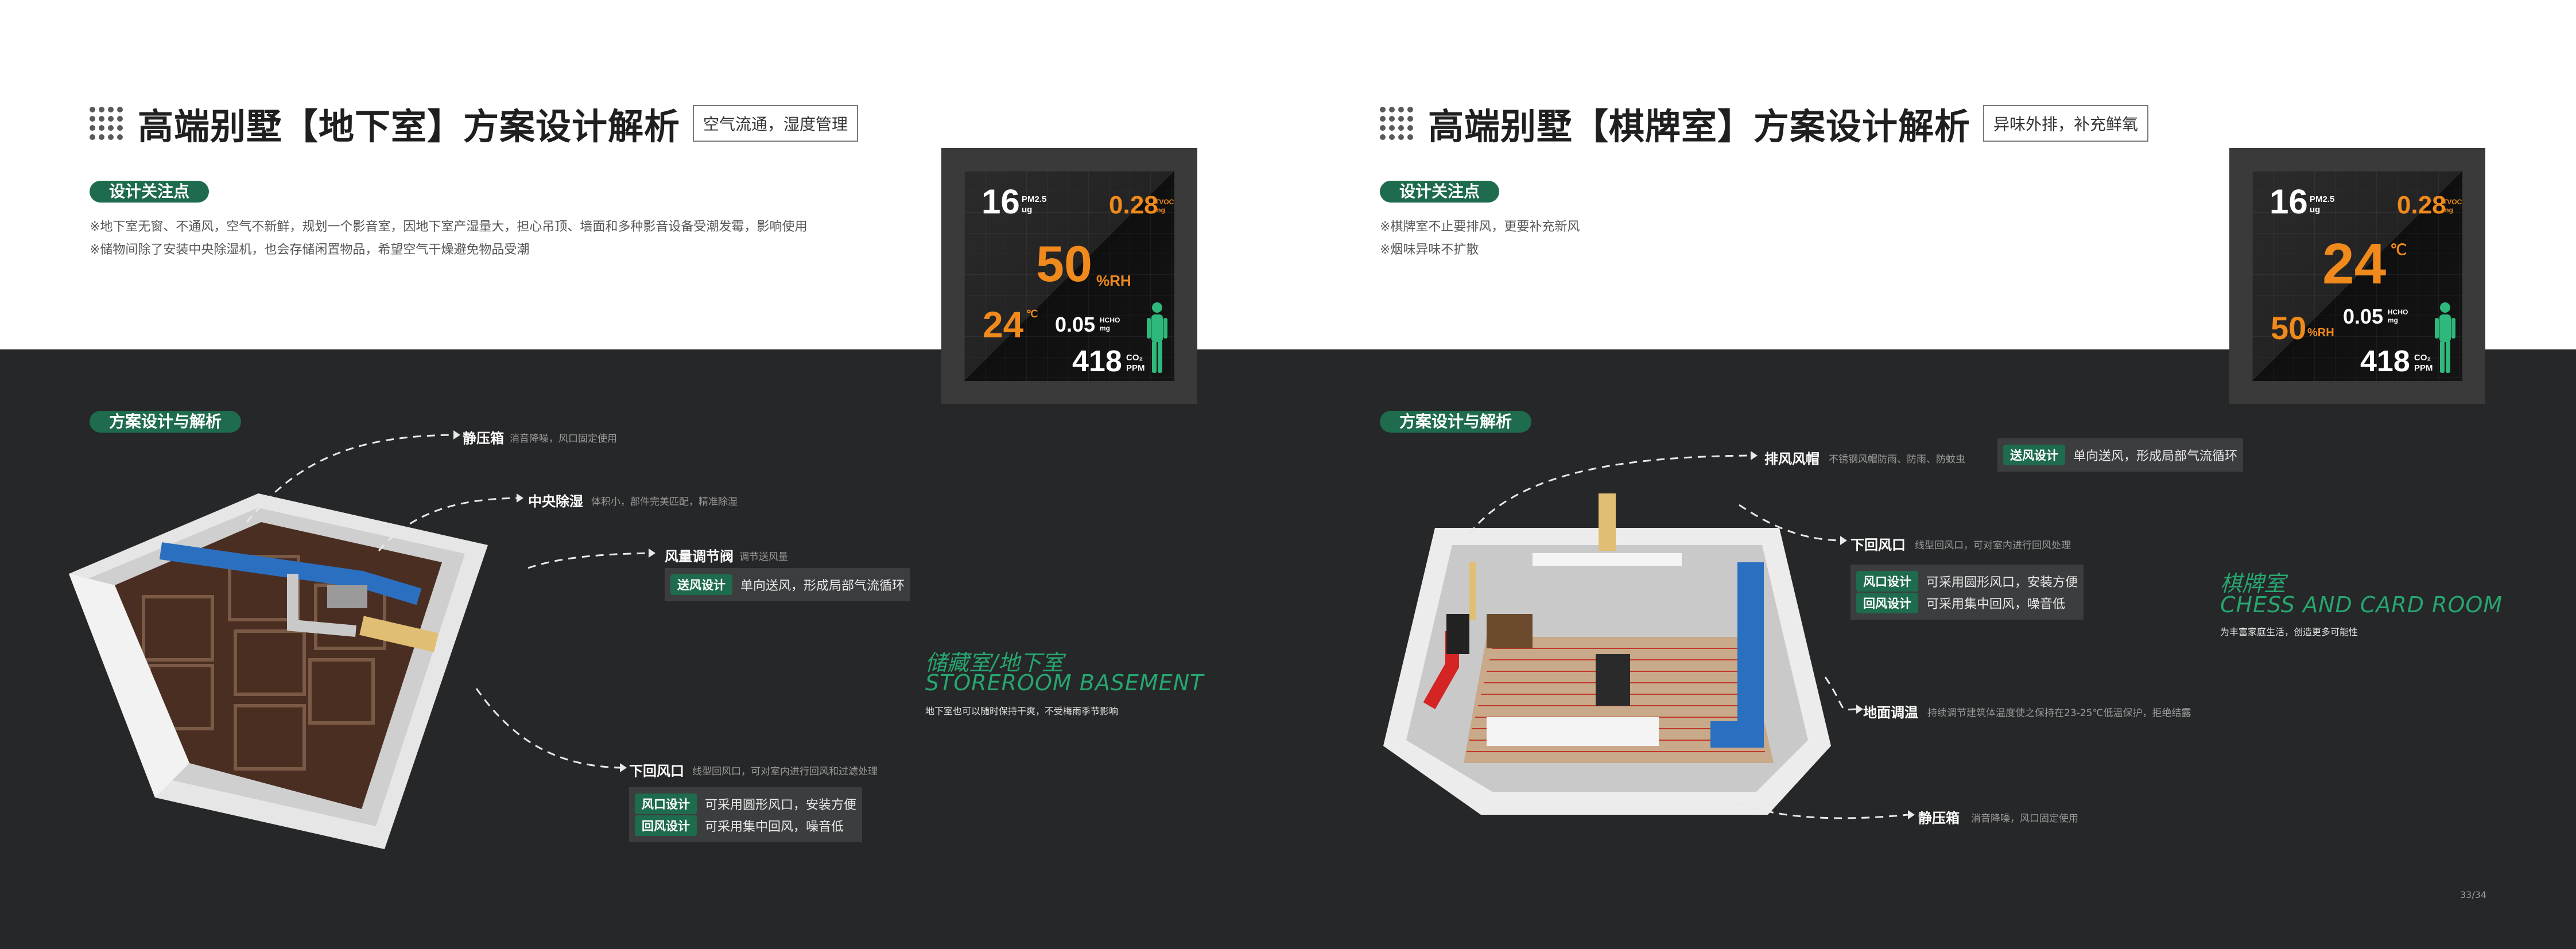  I want to click on feature-row: 送风设计 单向送风，形成局部气流循环, so click(2120, 455).